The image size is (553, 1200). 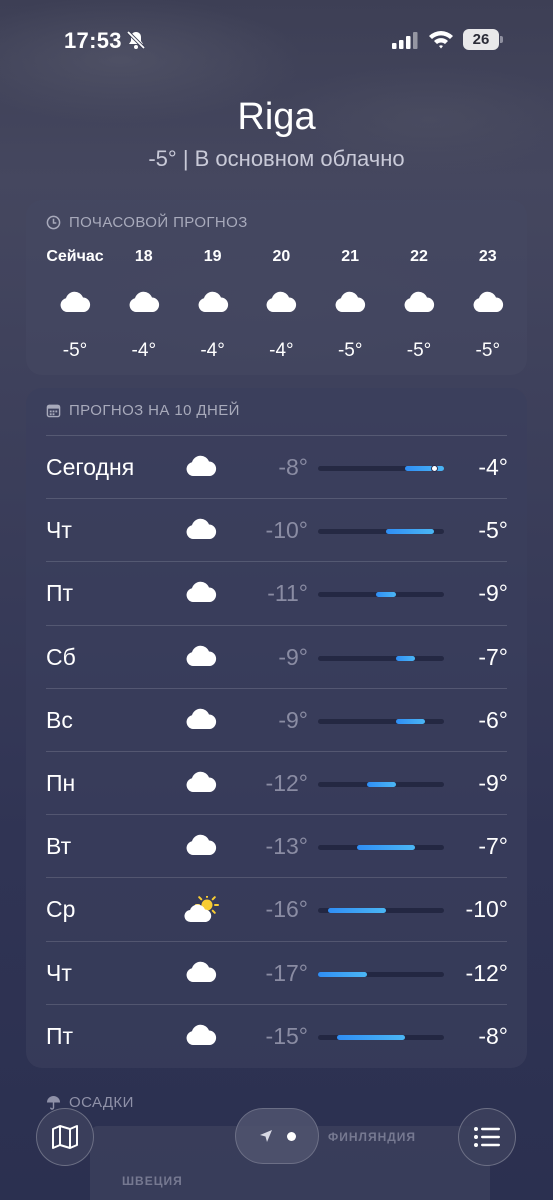 What do you see at coordinates (93, 40) in the screenshot?
I see `status-time: 17:53` at bounding box center [93, 40].